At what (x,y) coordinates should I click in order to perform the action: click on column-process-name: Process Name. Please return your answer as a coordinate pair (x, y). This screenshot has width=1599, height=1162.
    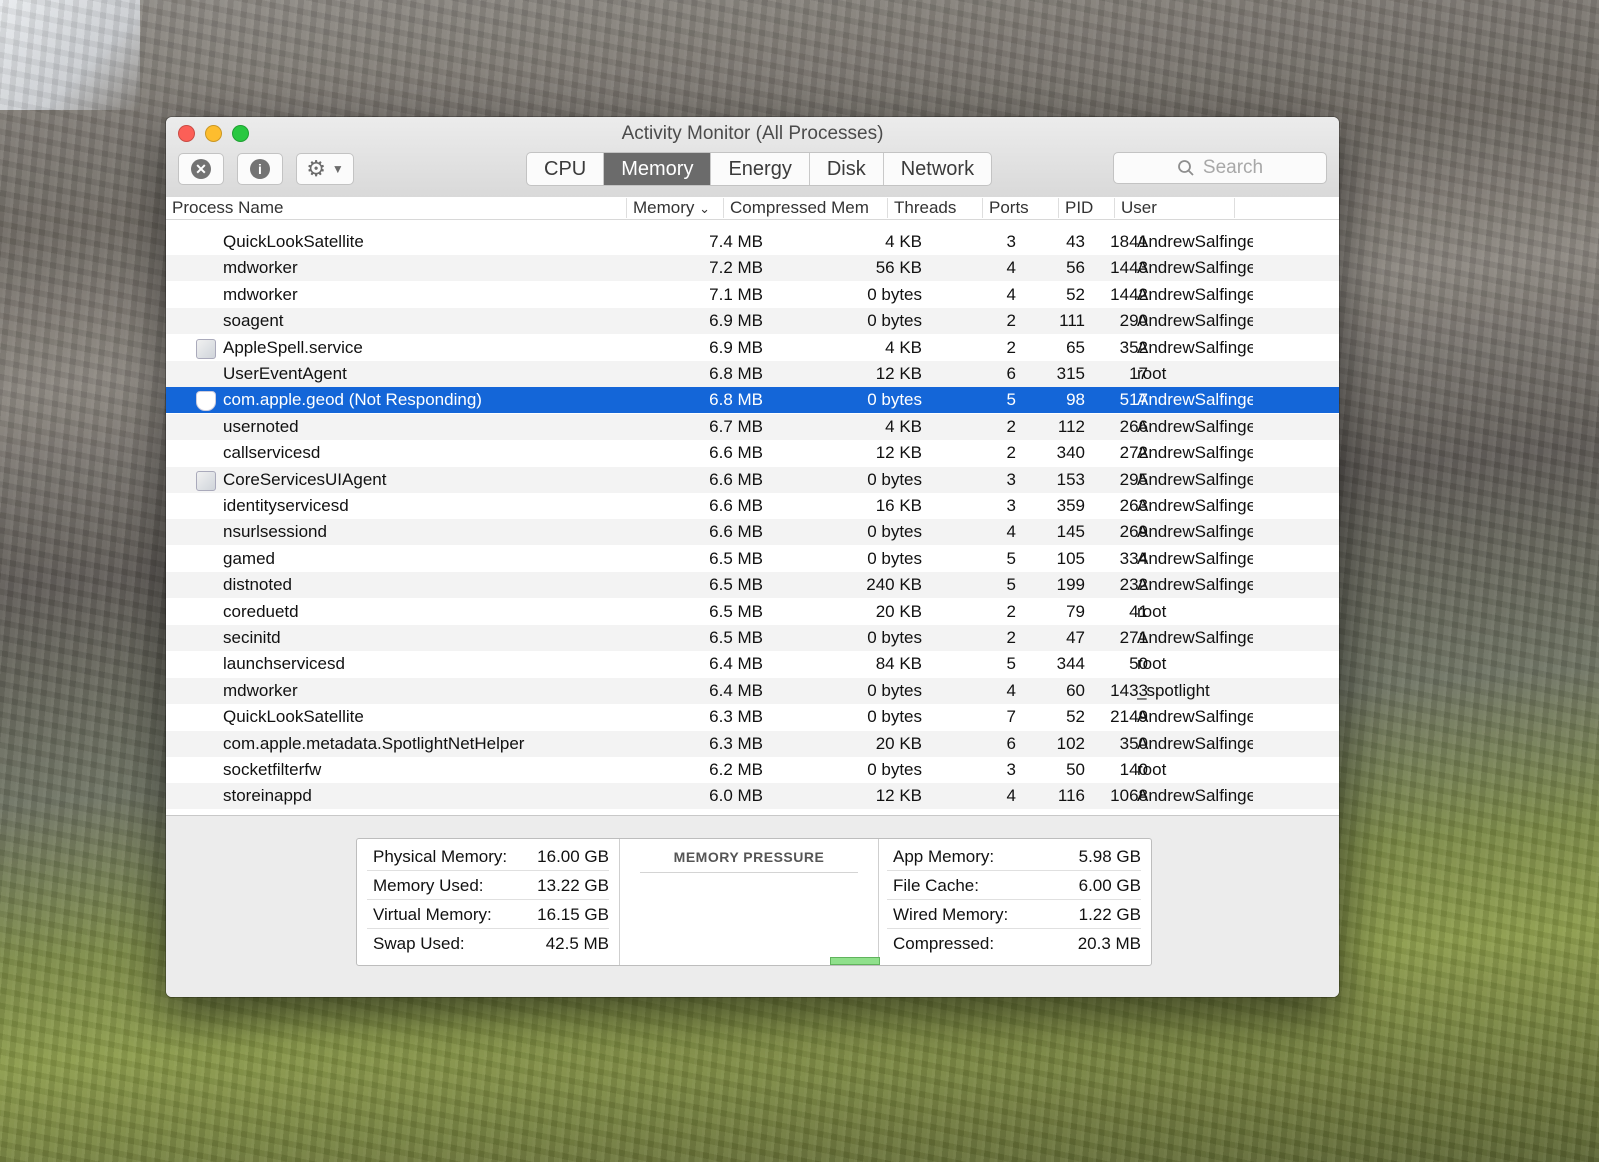
    Looking at the image, I should click on (396, 208).